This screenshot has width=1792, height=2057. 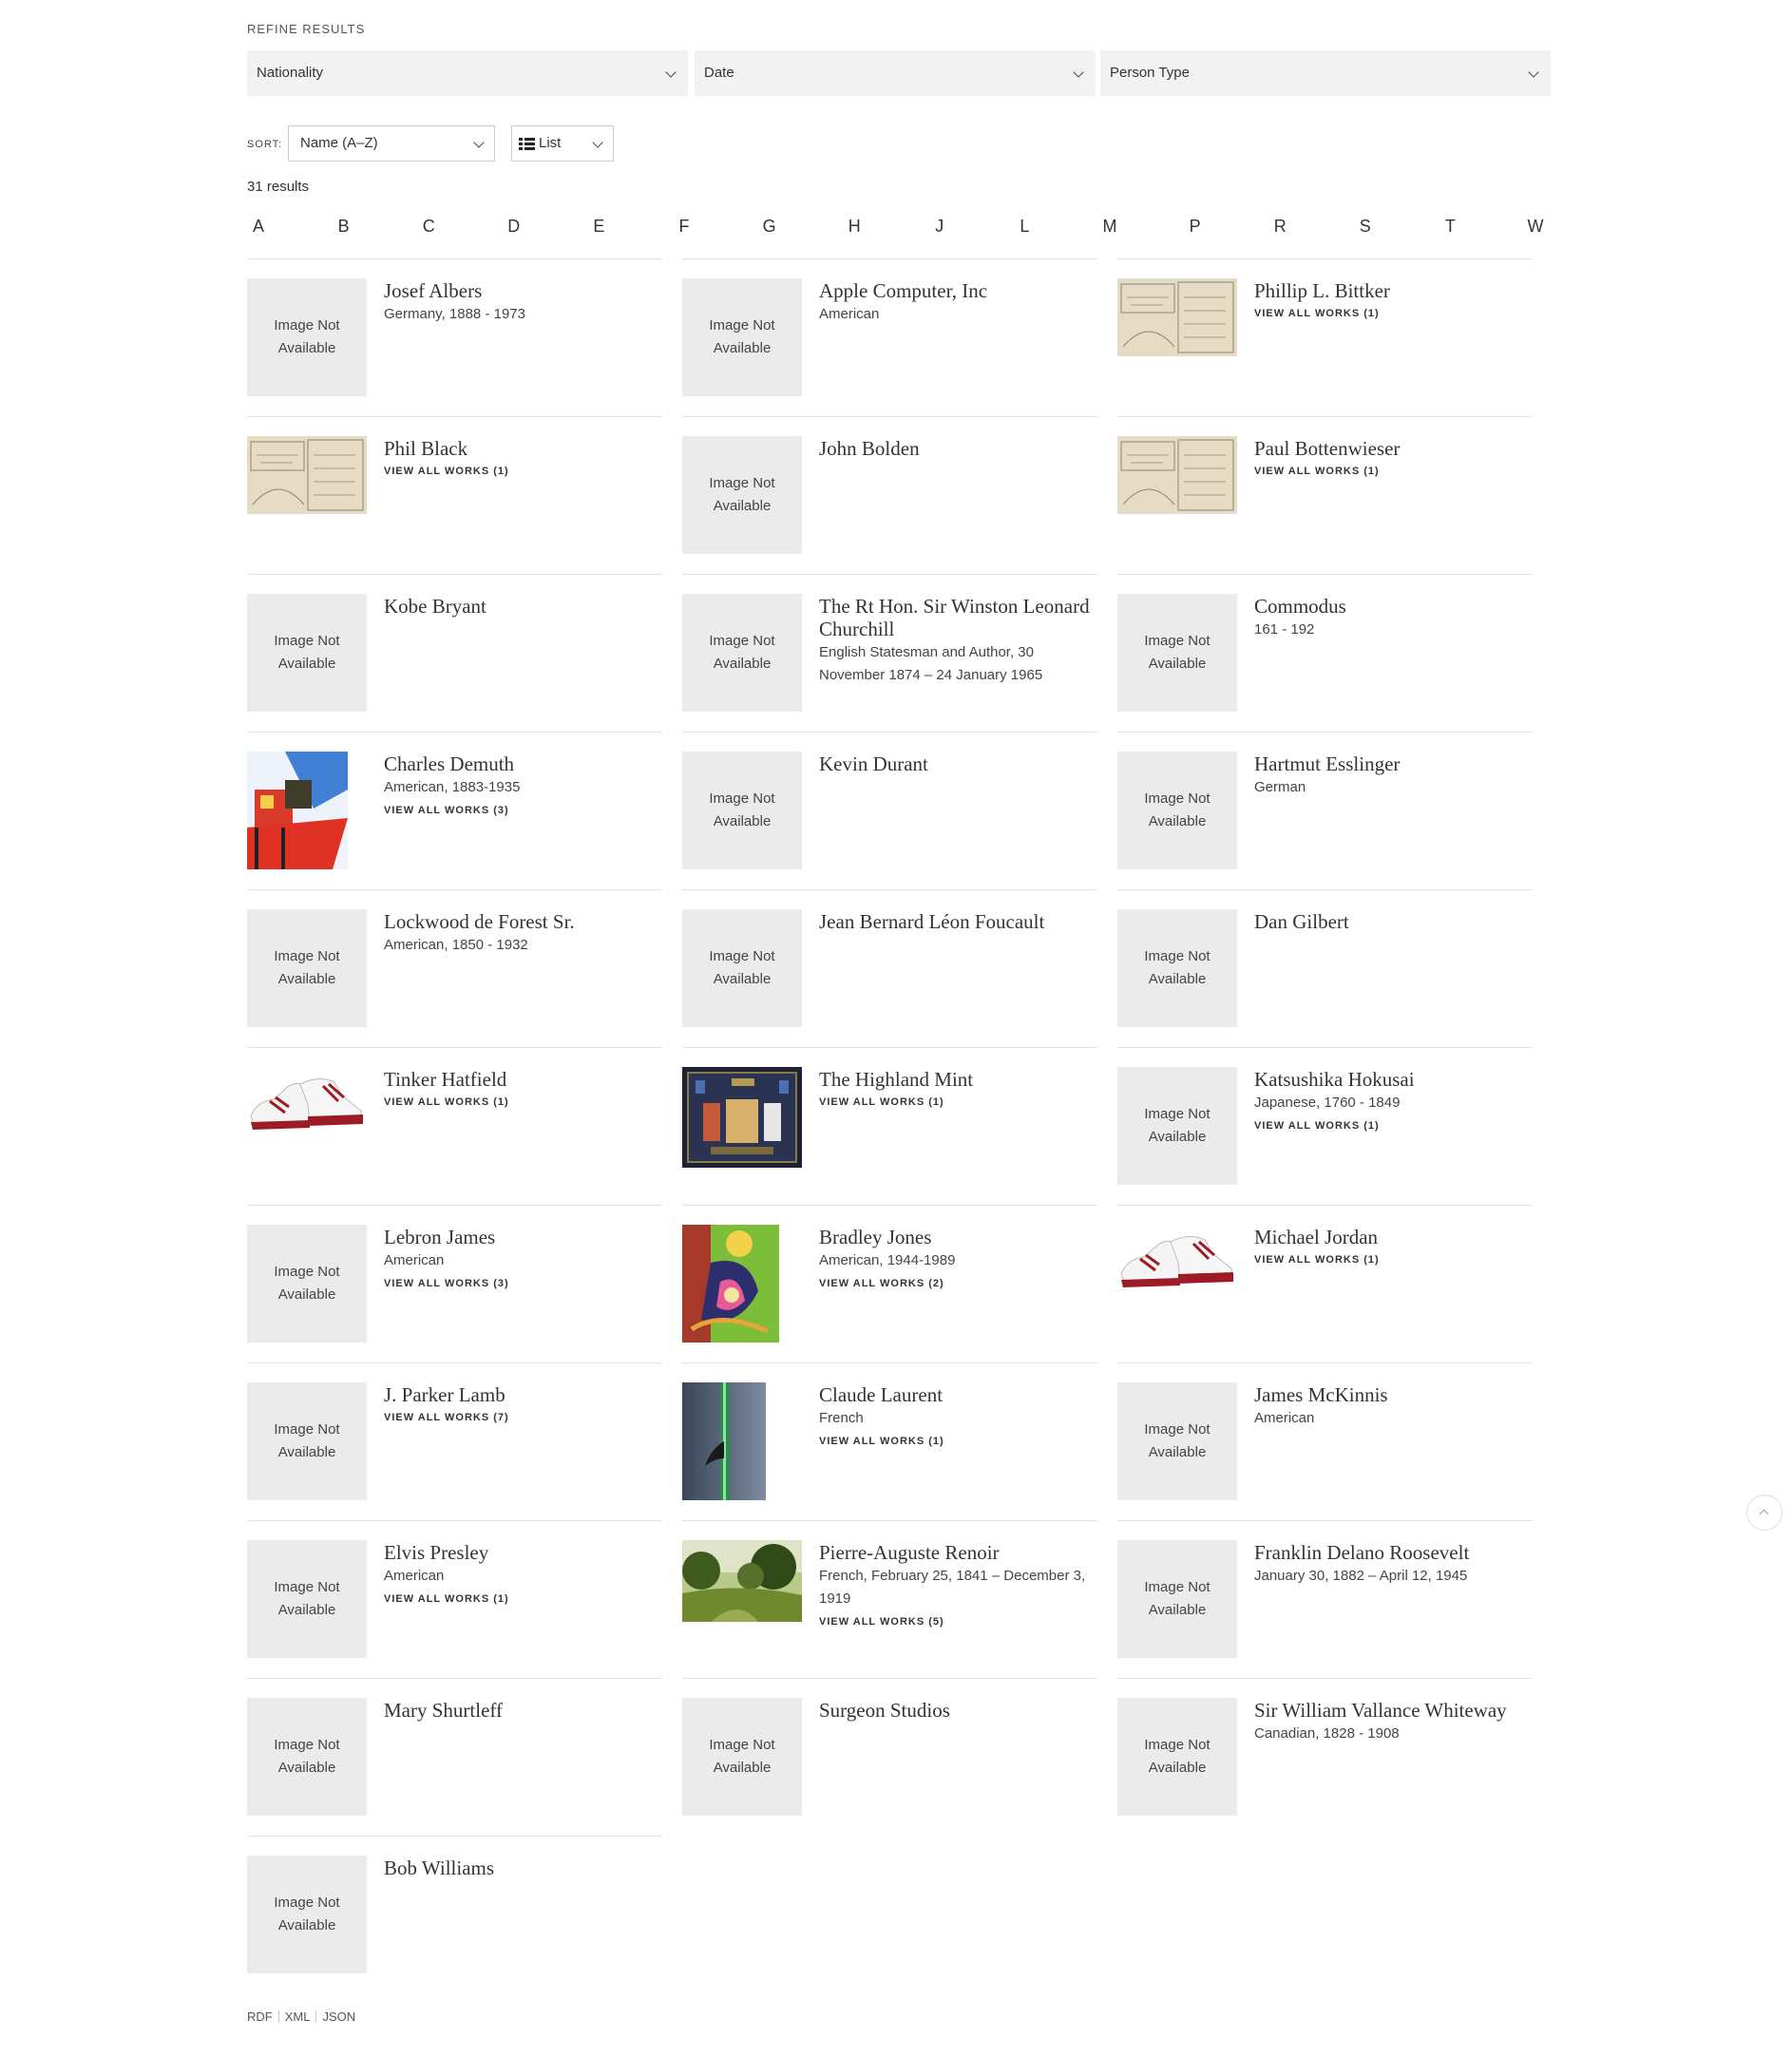 What do you see at coordinates (1195, 227) in the screenshot?
I see `alphabet-letter-p: P` at bounding box center [1195, 227].